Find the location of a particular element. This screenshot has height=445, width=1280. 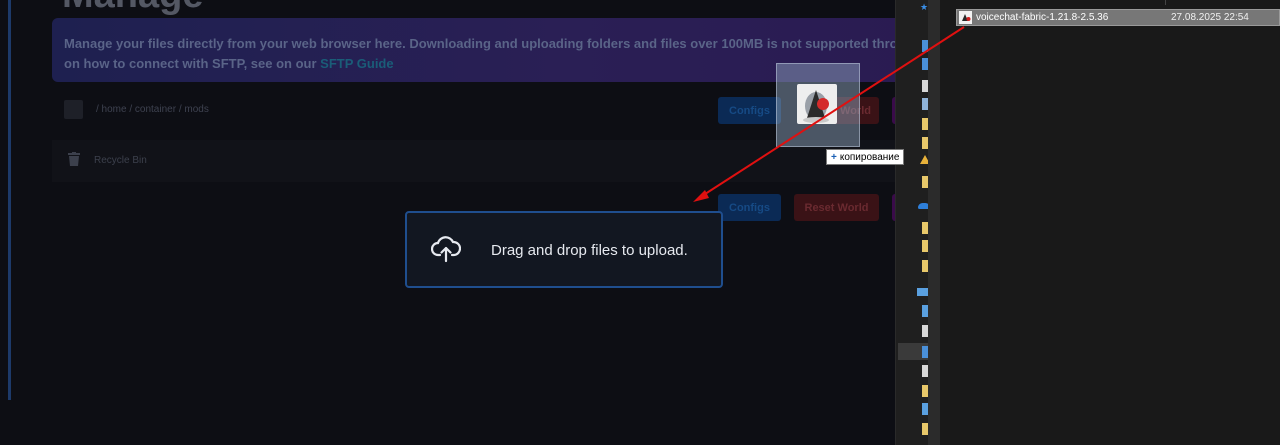

reset-world-button-bottom: Reset World is located at coordinates (836, 207).